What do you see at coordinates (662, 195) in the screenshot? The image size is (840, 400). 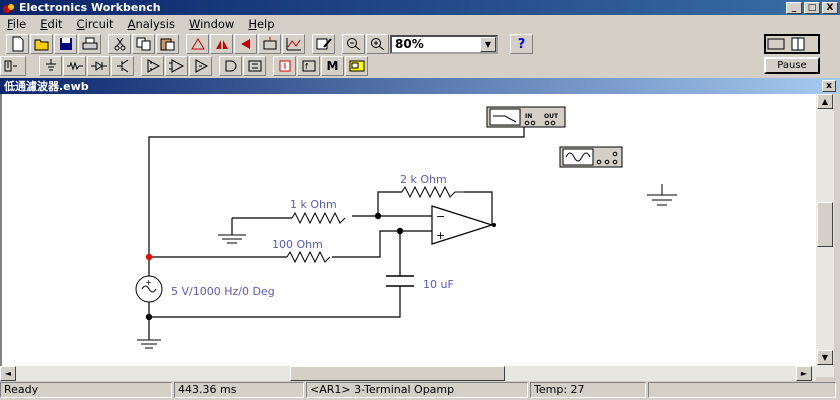 I see `ground-symbol-standalone` at bounding box center [662, 195].